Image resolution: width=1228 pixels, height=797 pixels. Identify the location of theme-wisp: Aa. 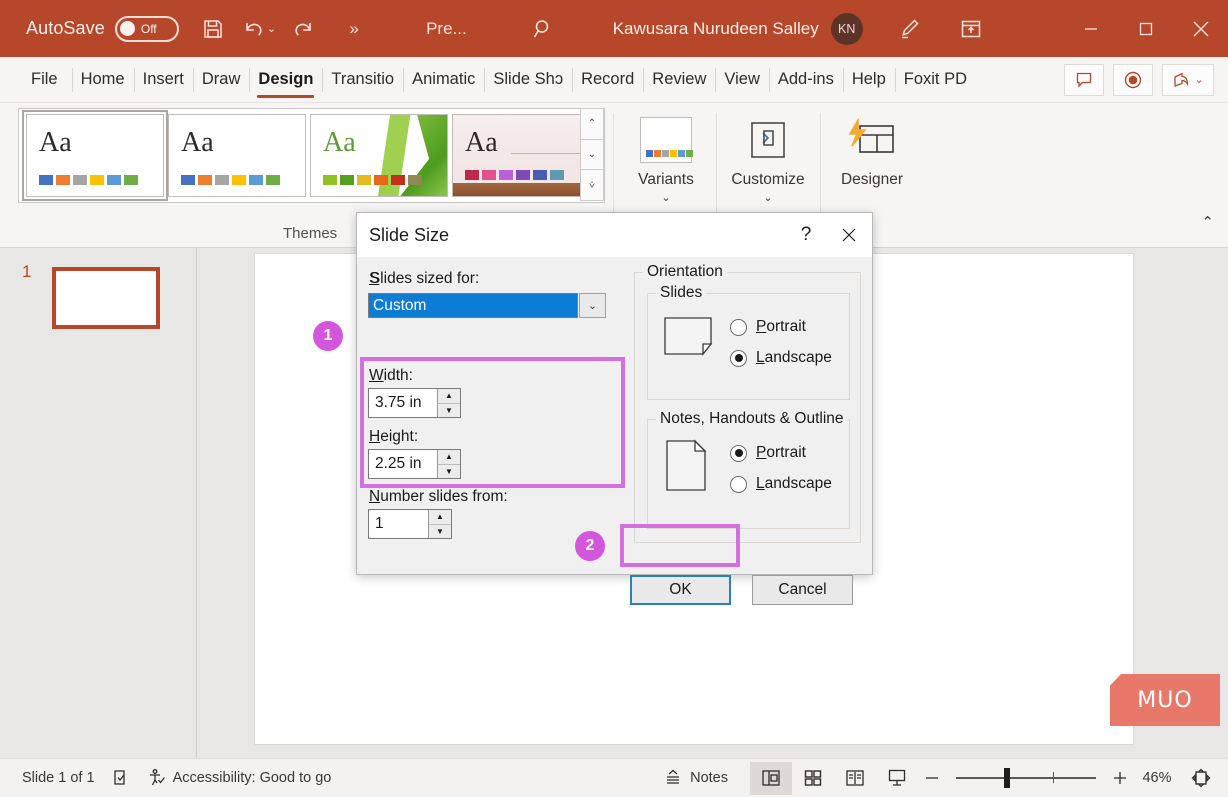
(521, 155).